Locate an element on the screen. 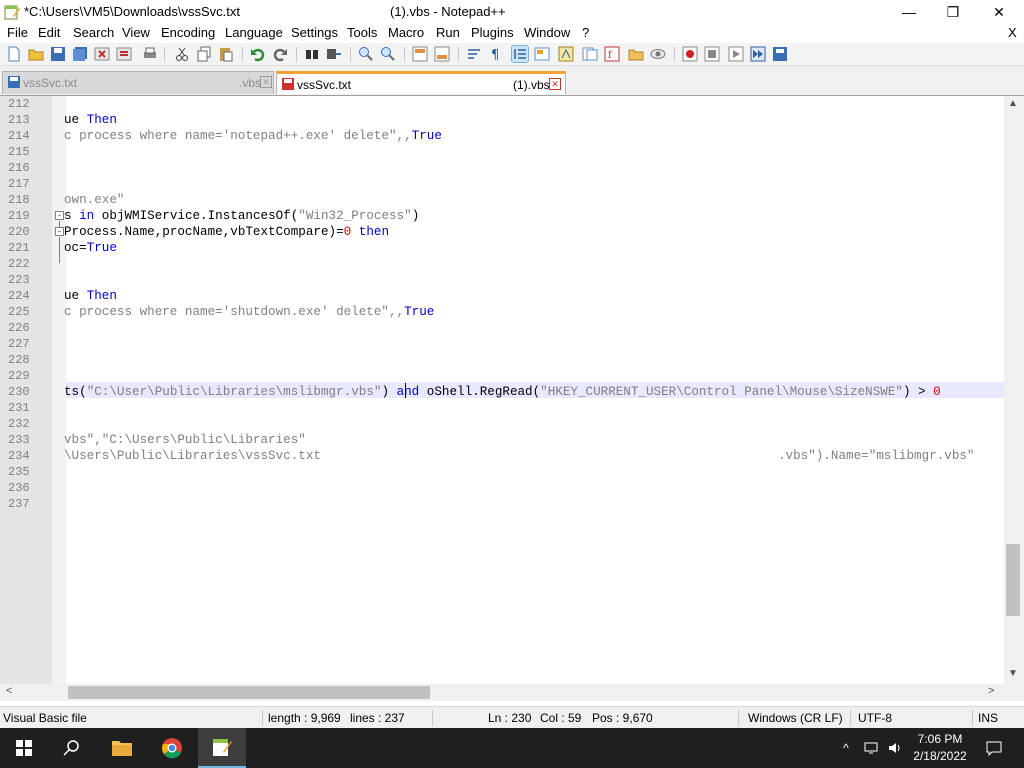 This screenshot has width=1024, height=768. scroll-right-icon: > is located at coordinates (991, 691).